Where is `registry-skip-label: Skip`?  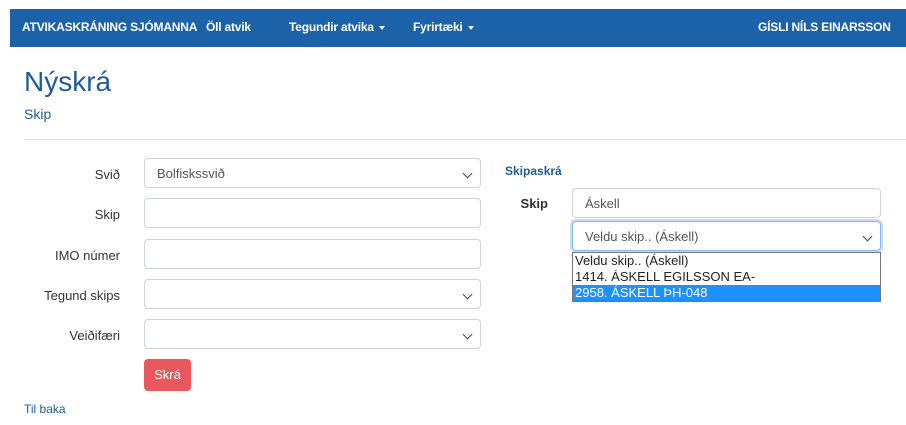 registry-skip-label: Skip is located at coordinates (534, 203).